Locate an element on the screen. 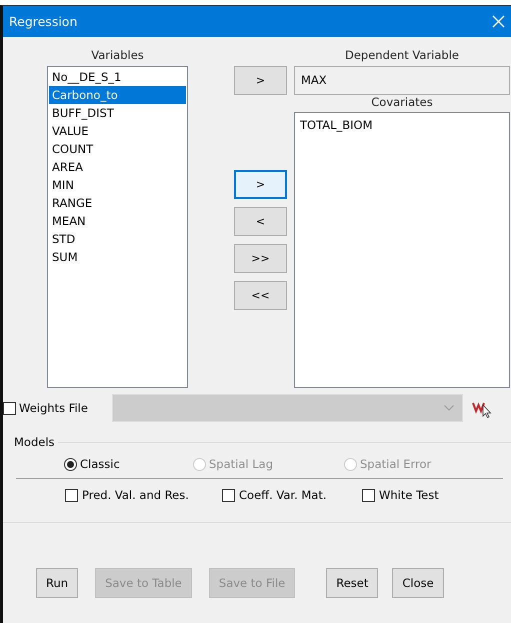 The image size is (511, 623). checkbox-label: Coeff. Var. Mat. is located at coordinates (283, 495).